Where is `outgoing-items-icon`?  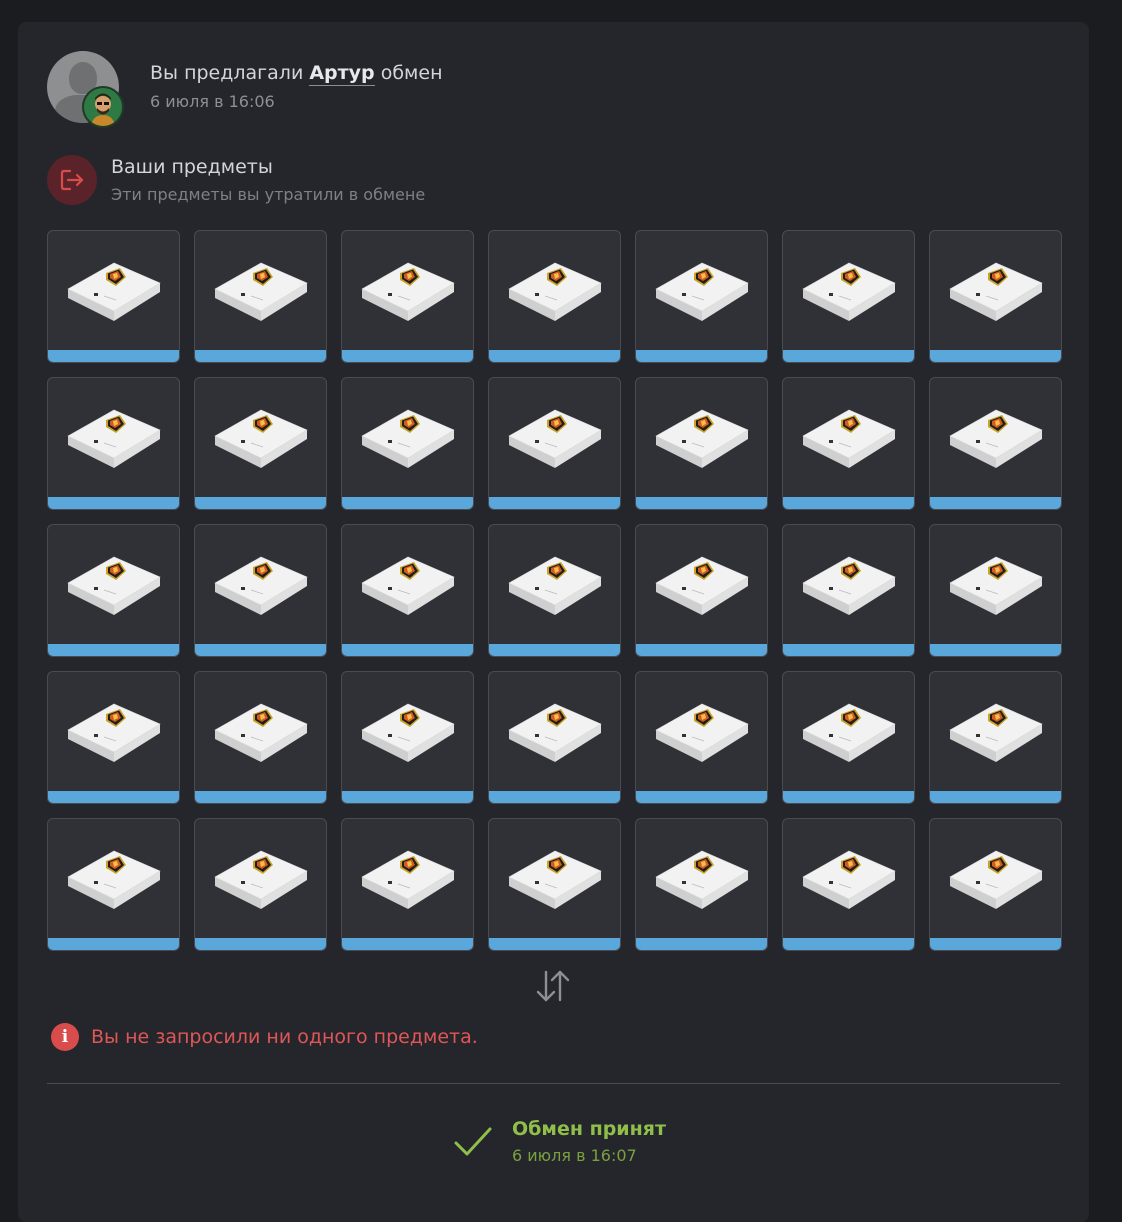
outgoing-items-icon is located at coordinates (72, 180).